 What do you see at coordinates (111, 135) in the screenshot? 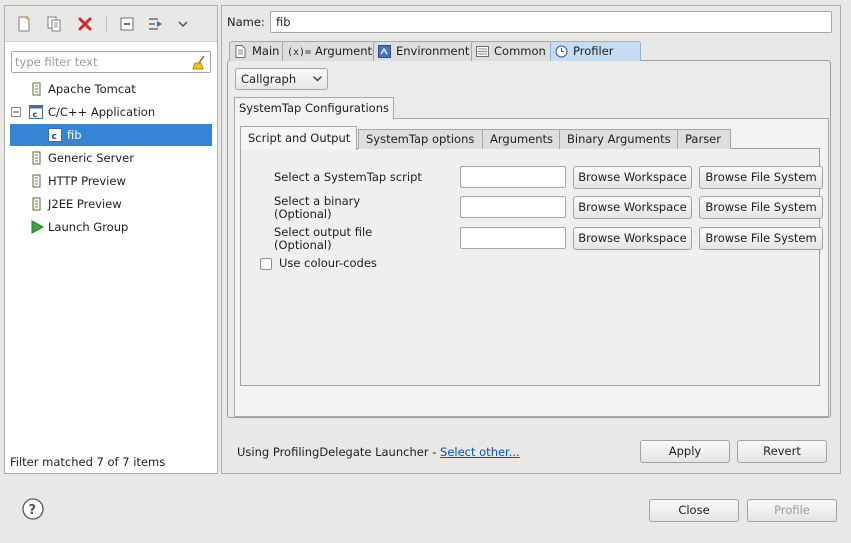
I see `tree-item-fib: c fib` at bounding box center [111, 135].